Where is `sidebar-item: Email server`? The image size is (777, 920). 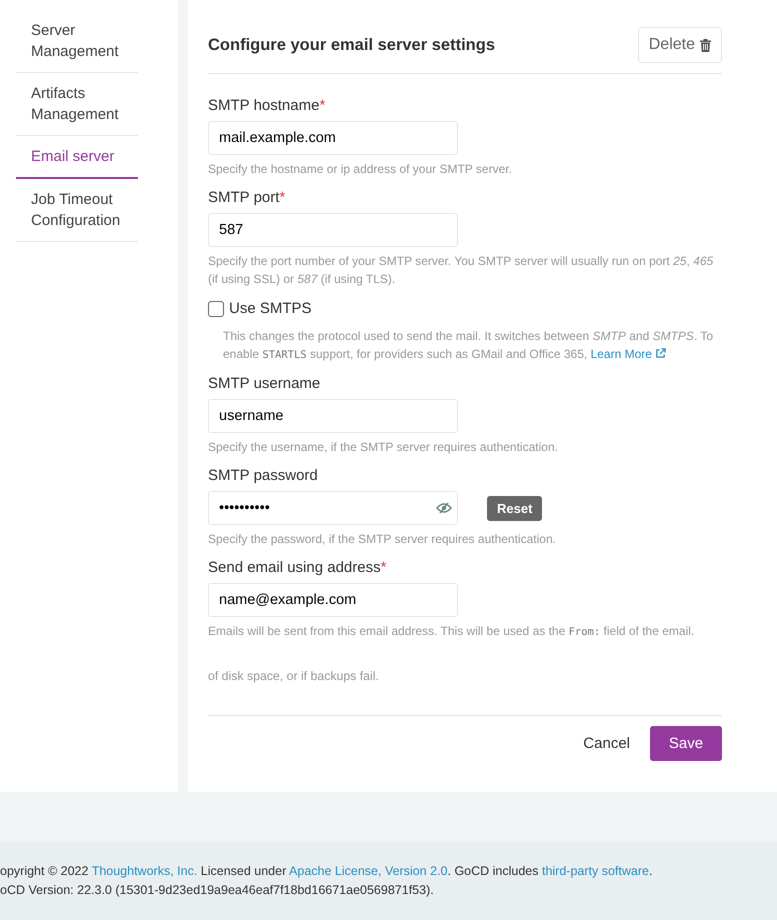
sidebar-item: Email server is located at coordinates (77, 157).